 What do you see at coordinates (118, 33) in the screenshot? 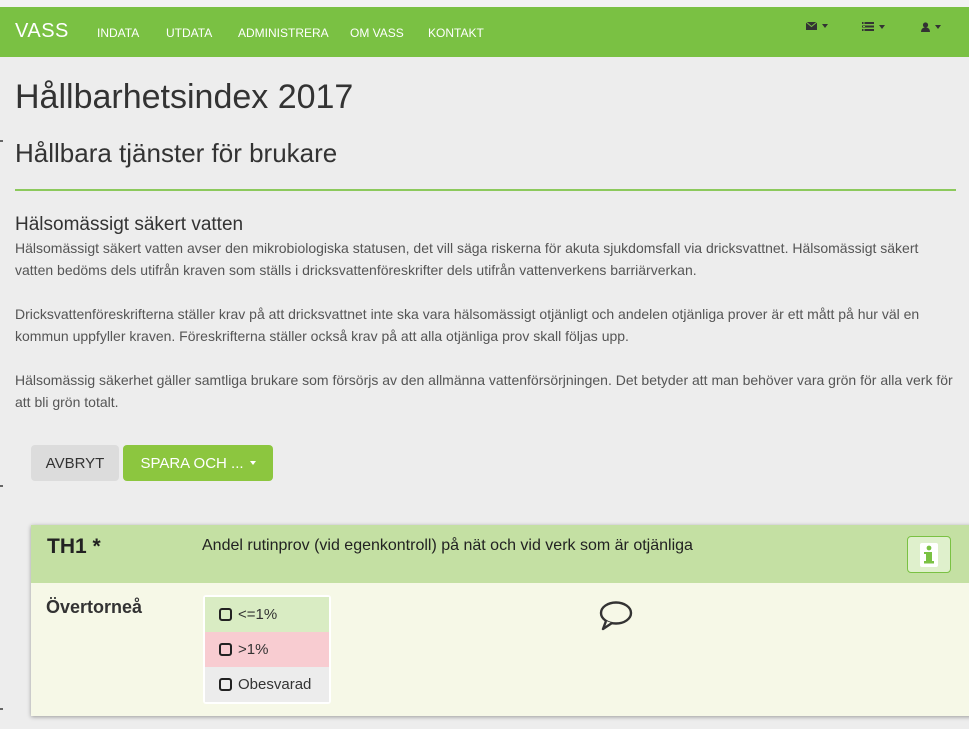
I see `nav-indata: INDATA` at bounding box center [118, 33].